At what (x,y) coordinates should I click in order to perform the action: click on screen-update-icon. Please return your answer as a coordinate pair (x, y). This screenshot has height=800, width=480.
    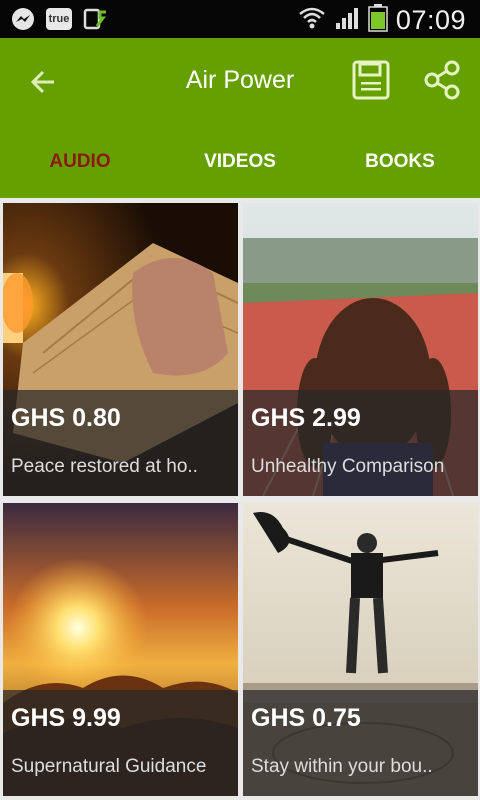
    Looking at the image, I should click on (95, 19).